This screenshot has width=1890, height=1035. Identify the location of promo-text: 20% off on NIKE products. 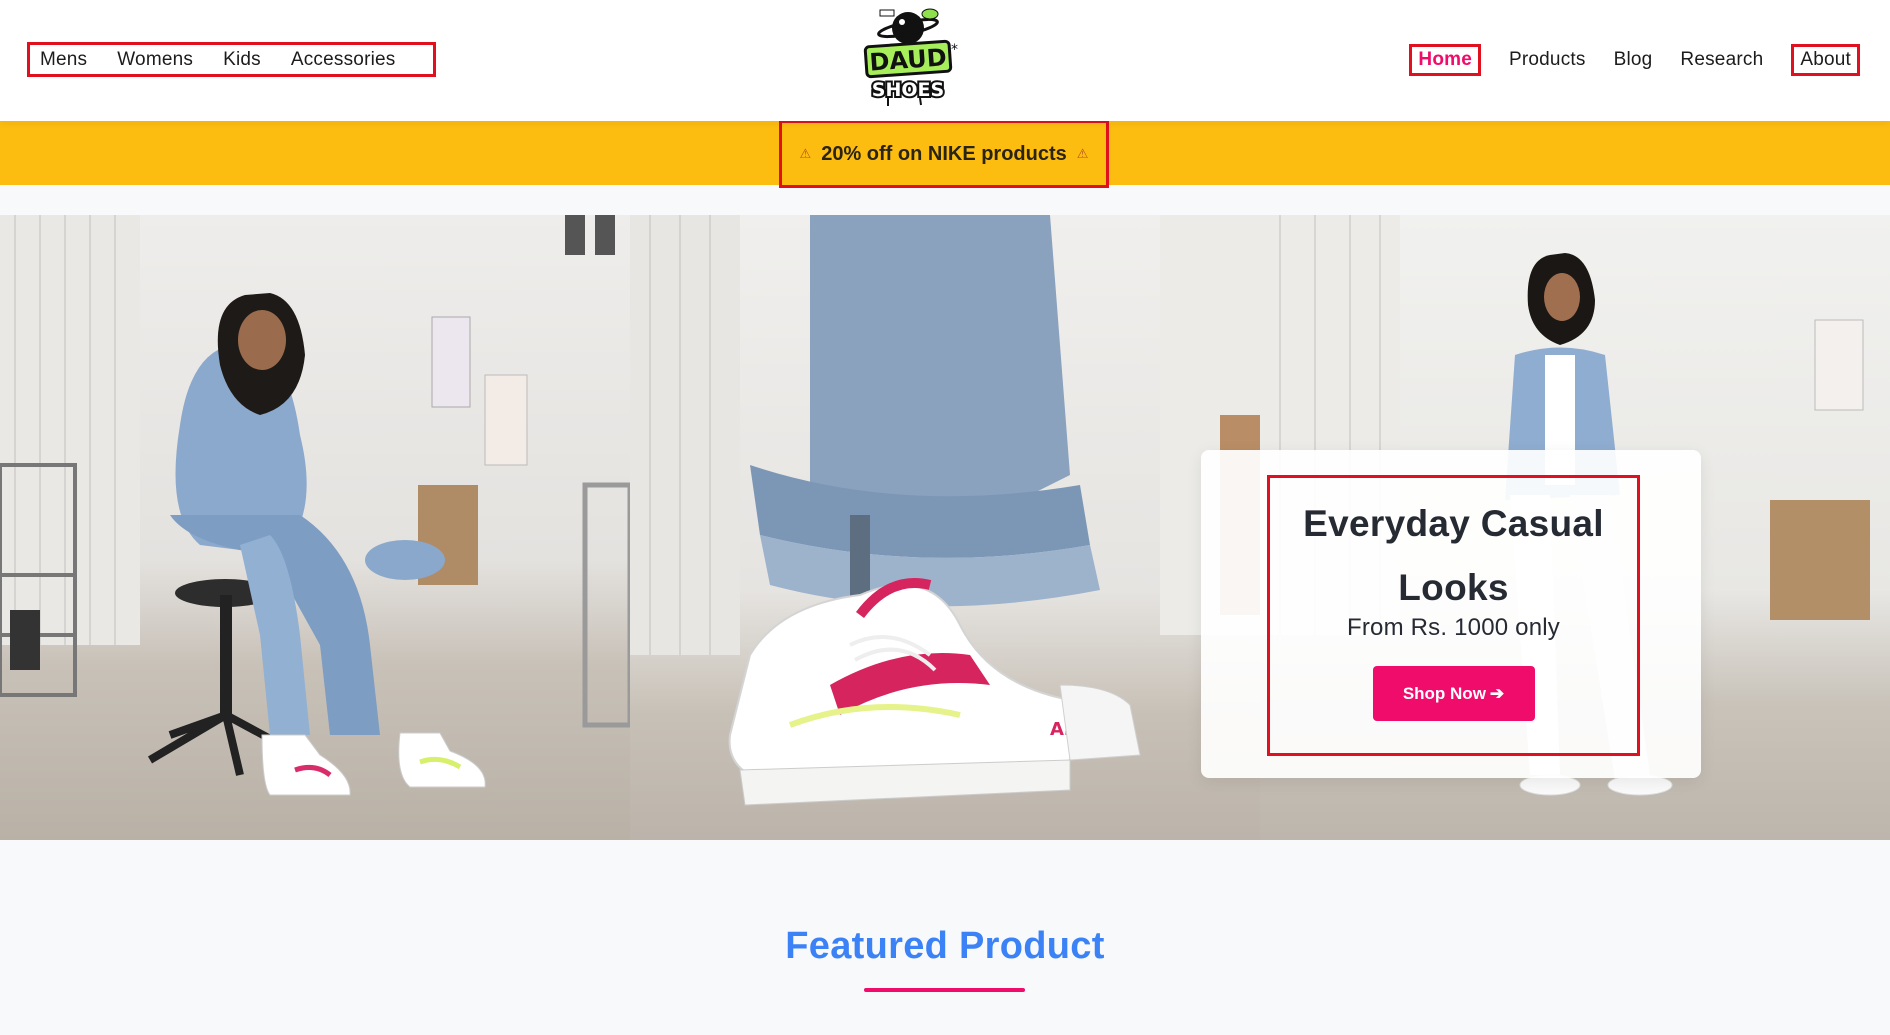
(944, 153).